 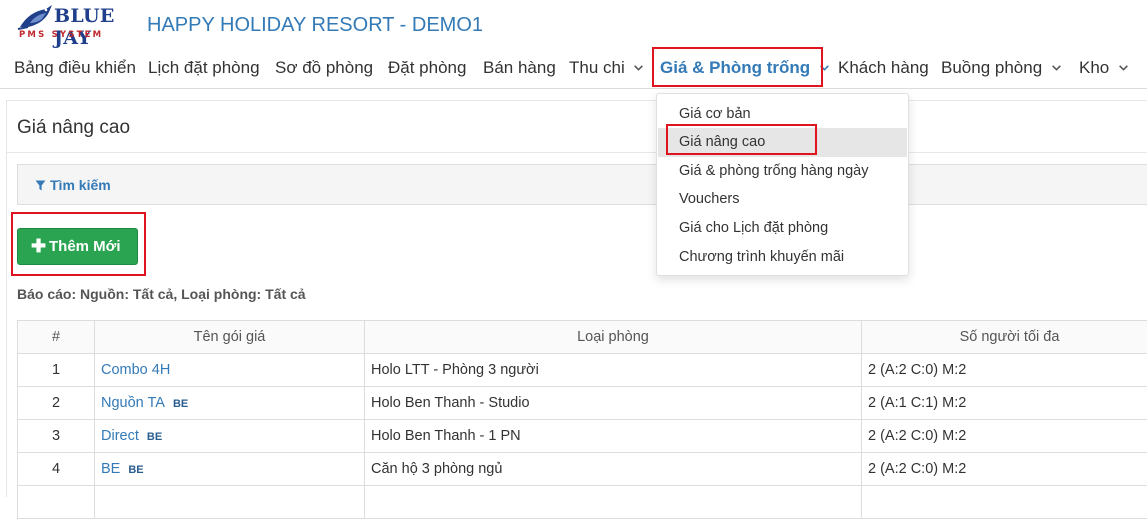 What do you see at coordinates (56, 502) in the screenshot?
I see `row-index` at bounding box center [56, 502].